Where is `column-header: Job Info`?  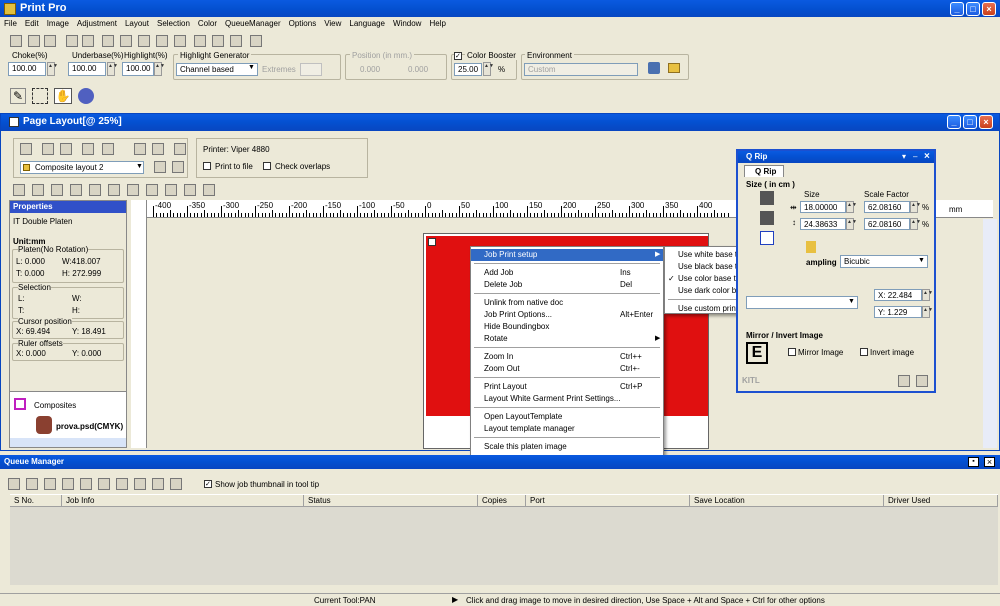 column-header: Job Info is located at coordinates (183, 501).